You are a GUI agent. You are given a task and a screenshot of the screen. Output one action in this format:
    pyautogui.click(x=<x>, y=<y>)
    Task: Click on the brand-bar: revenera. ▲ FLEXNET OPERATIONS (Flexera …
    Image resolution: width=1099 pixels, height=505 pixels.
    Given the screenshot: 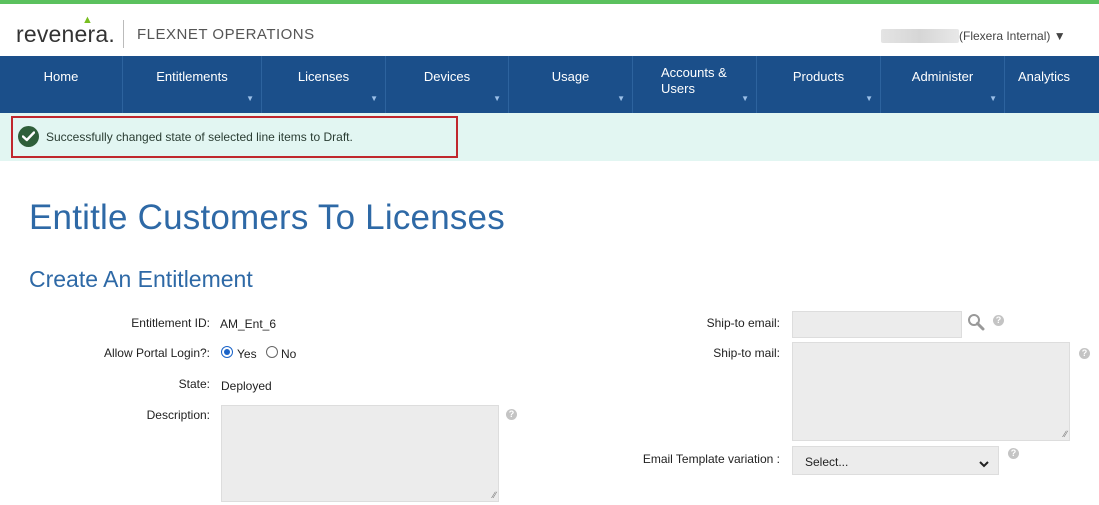 What is the action you would take?
    pyautogui.click(x=549, y=30)
    